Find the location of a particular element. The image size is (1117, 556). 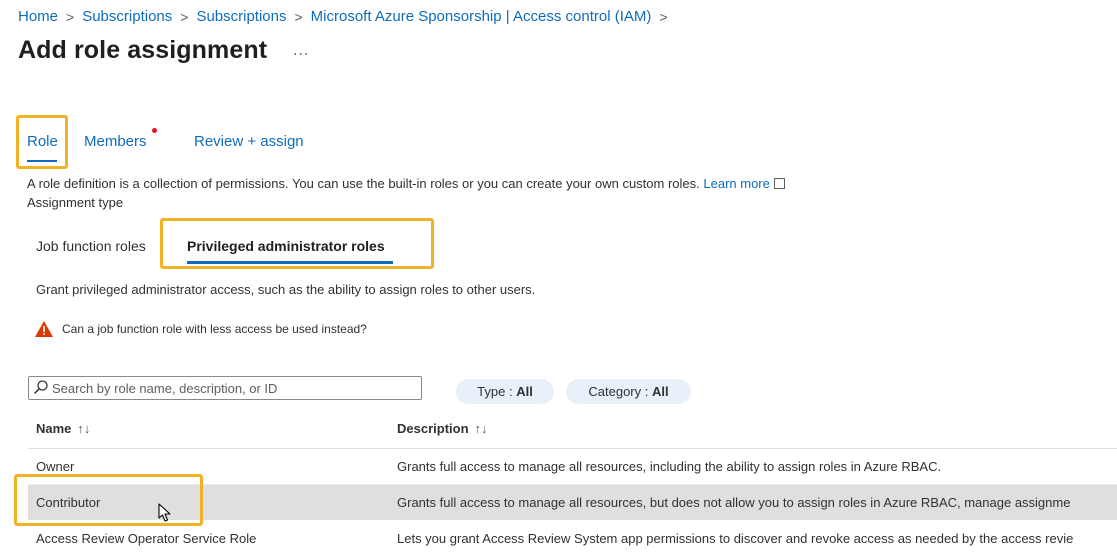

tab-review-assign: Review + assign is located at coordinates (249, 141).